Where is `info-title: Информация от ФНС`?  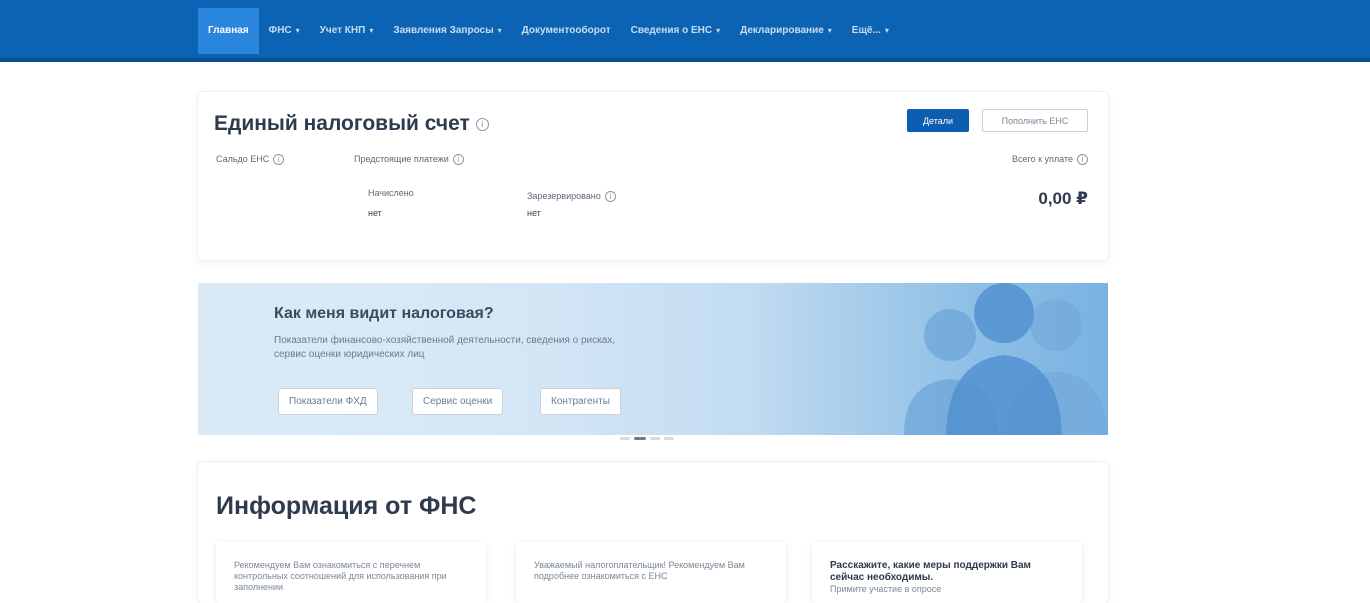
info-title: Информация от ФНС is located at coordinates (346, 506).